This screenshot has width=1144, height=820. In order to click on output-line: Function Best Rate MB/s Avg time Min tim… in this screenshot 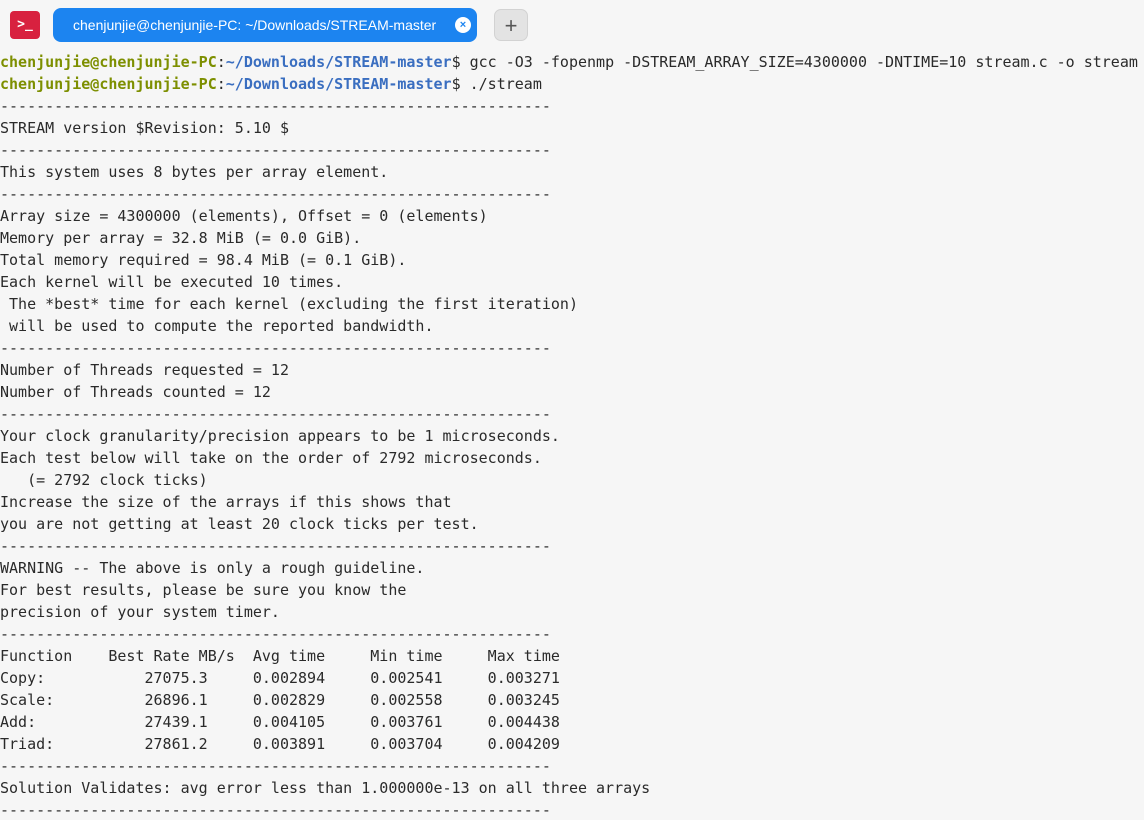, I will do `click(280, 656)`.